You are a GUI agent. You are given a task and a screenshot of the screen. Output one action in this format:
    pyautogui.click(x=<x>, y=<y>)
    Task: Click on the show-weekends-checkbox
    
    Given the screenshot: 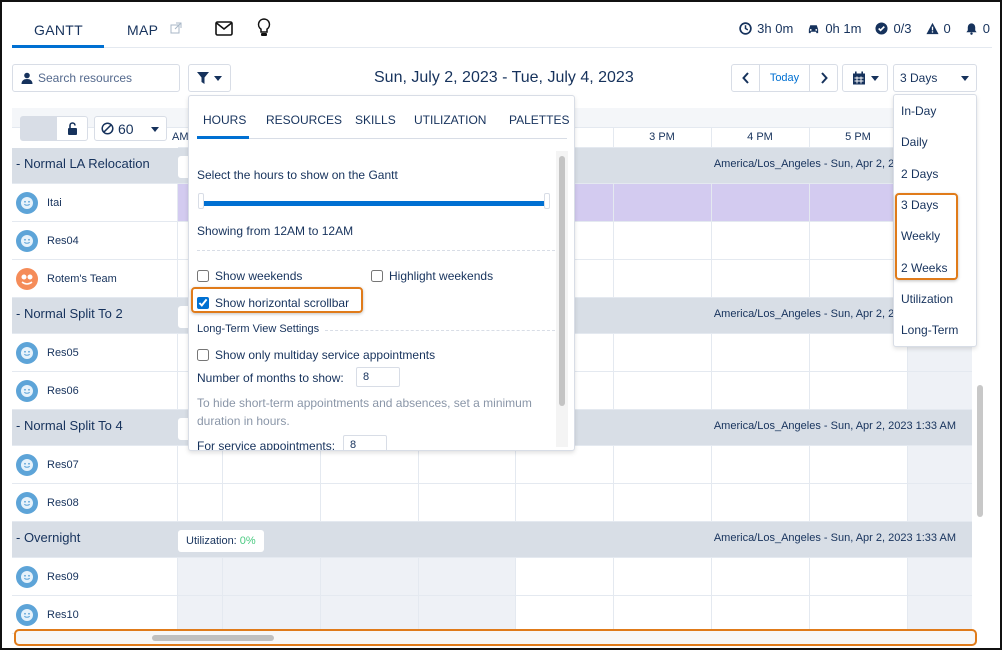 What is the action you would take?
    pyautogui.click(x=203, y=276)
    